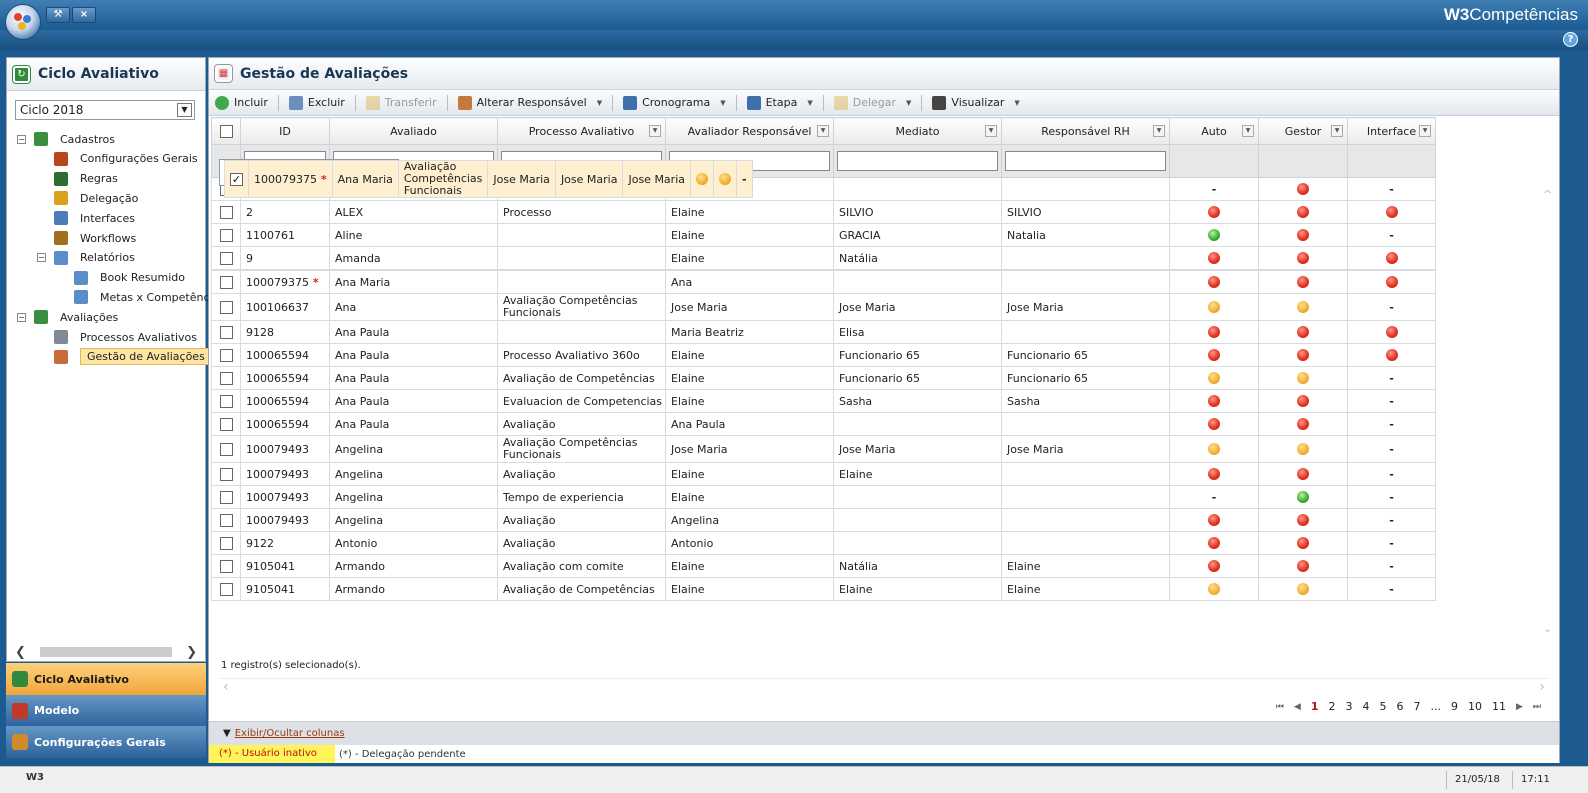 This screenshot has height=793, width=1588. Describe the element at coordinates (917, 161) in the screenshot. I see `filter-mediato-input` at that location.